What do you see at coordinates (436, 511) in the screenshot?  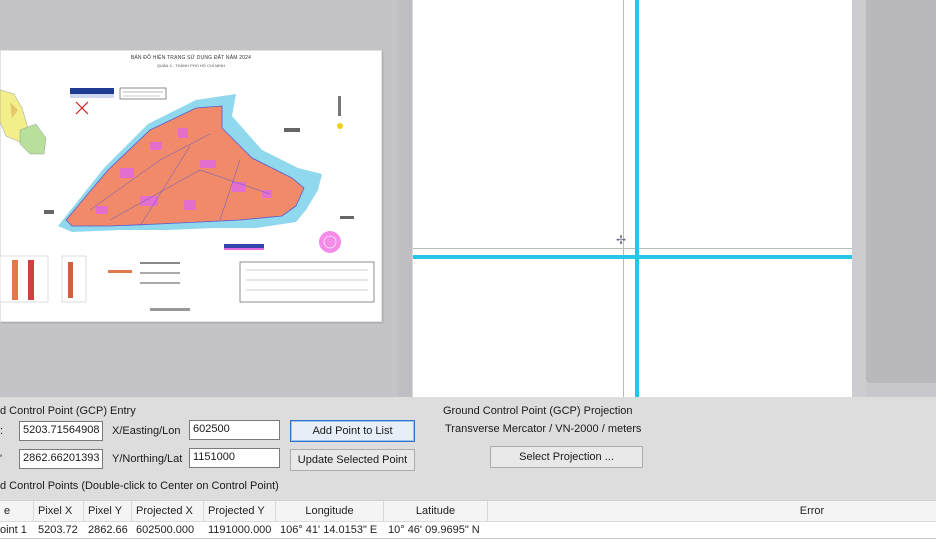 I see `column-header-latitude: Latitude` at bounding box center [436, 511].